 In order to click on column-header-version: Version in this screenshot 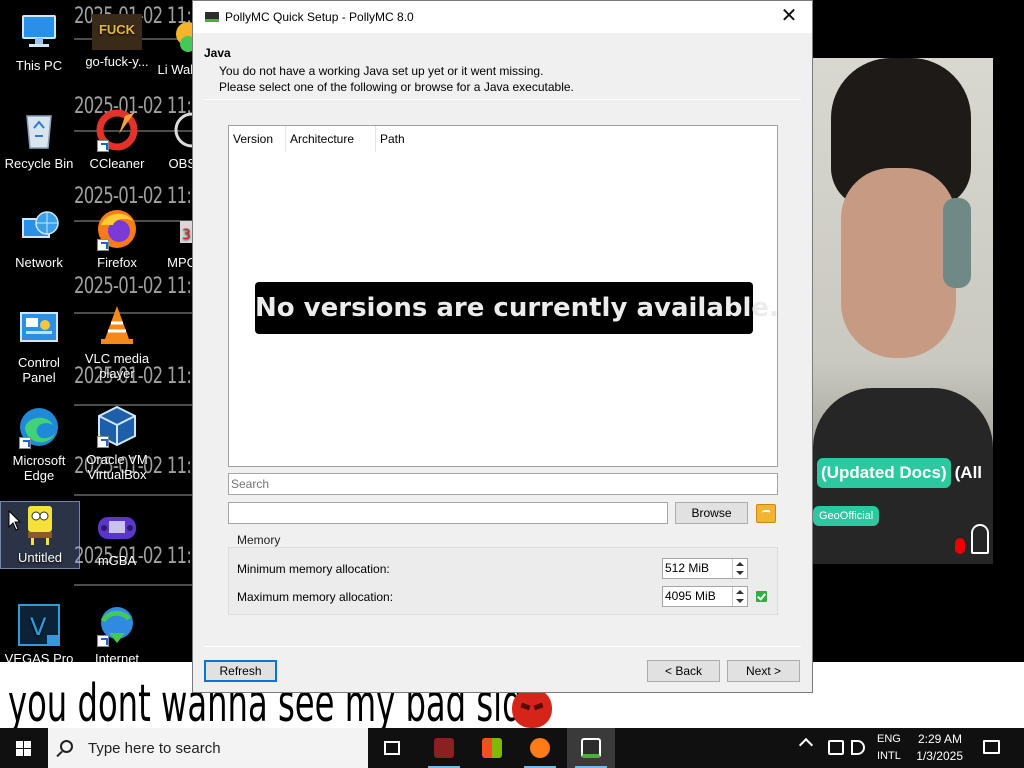, I will do `click(257, 139)`.